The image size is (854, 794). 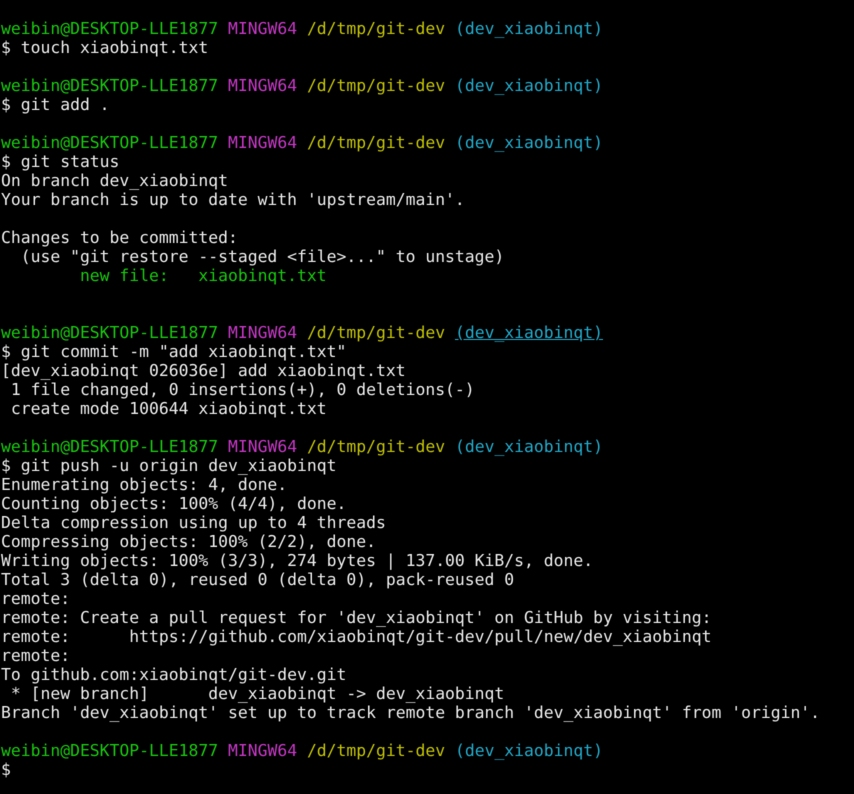 I want to click on terminal-line: [dev_xiaobinqt 026036e] add xiaobinqt.txt, so click(x=203, y=370).